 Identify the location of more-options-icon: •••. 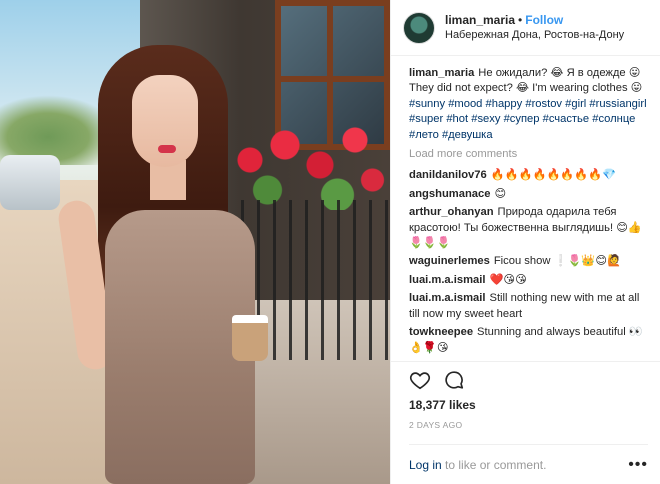
(638, 465).